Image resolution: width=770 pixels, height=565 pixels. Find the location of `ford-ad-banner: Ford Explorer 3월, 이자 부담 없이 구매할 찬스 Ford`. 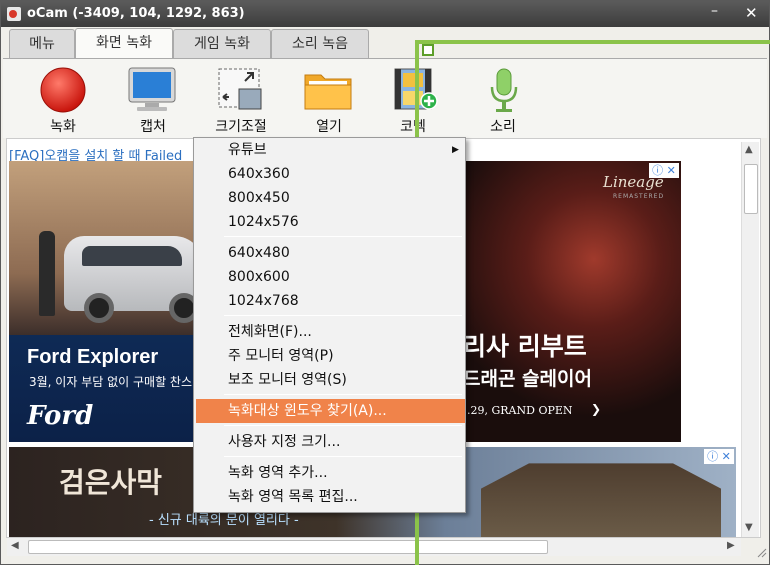

ford-ad-banner: Ford Explorer 3월, 이자 부담 없이 구매할 찬스 Ford is located at coordinates (105, 301).